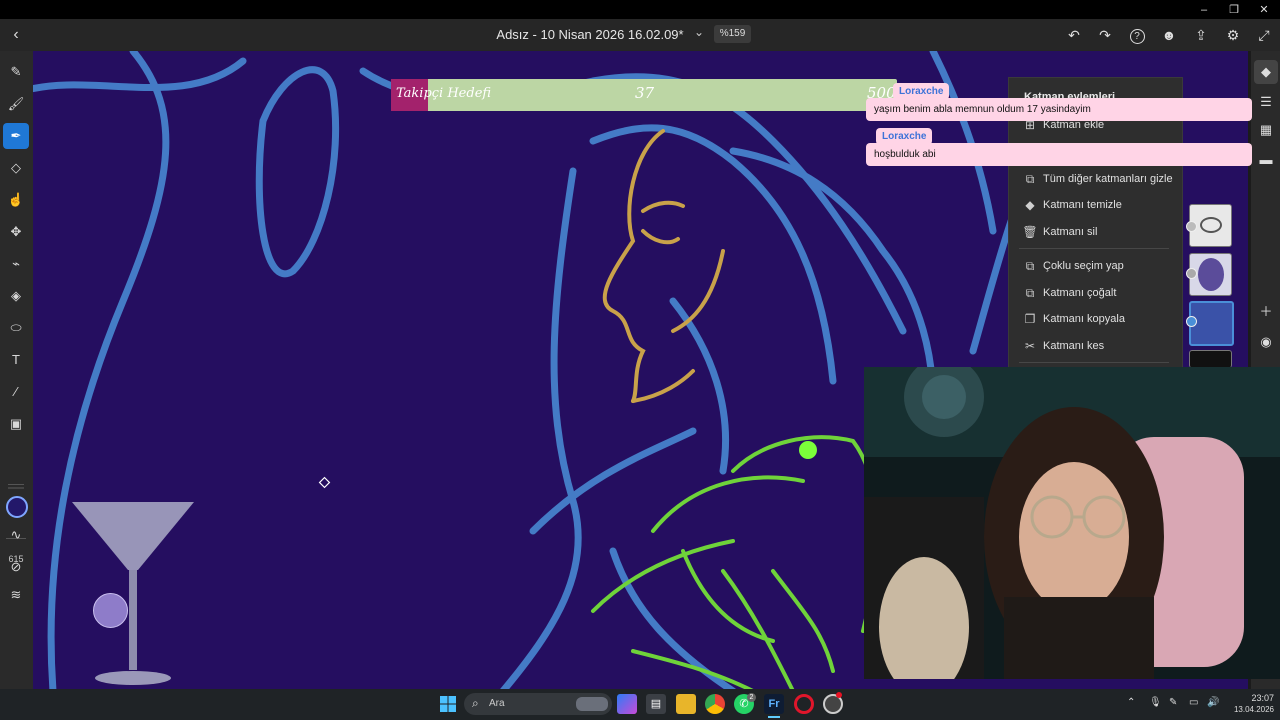 This screenshot has height=720, width=1280. Describe the element at coordinates (1254, 698) in the screenshot. I see `clock-time: 23:07` at that location.